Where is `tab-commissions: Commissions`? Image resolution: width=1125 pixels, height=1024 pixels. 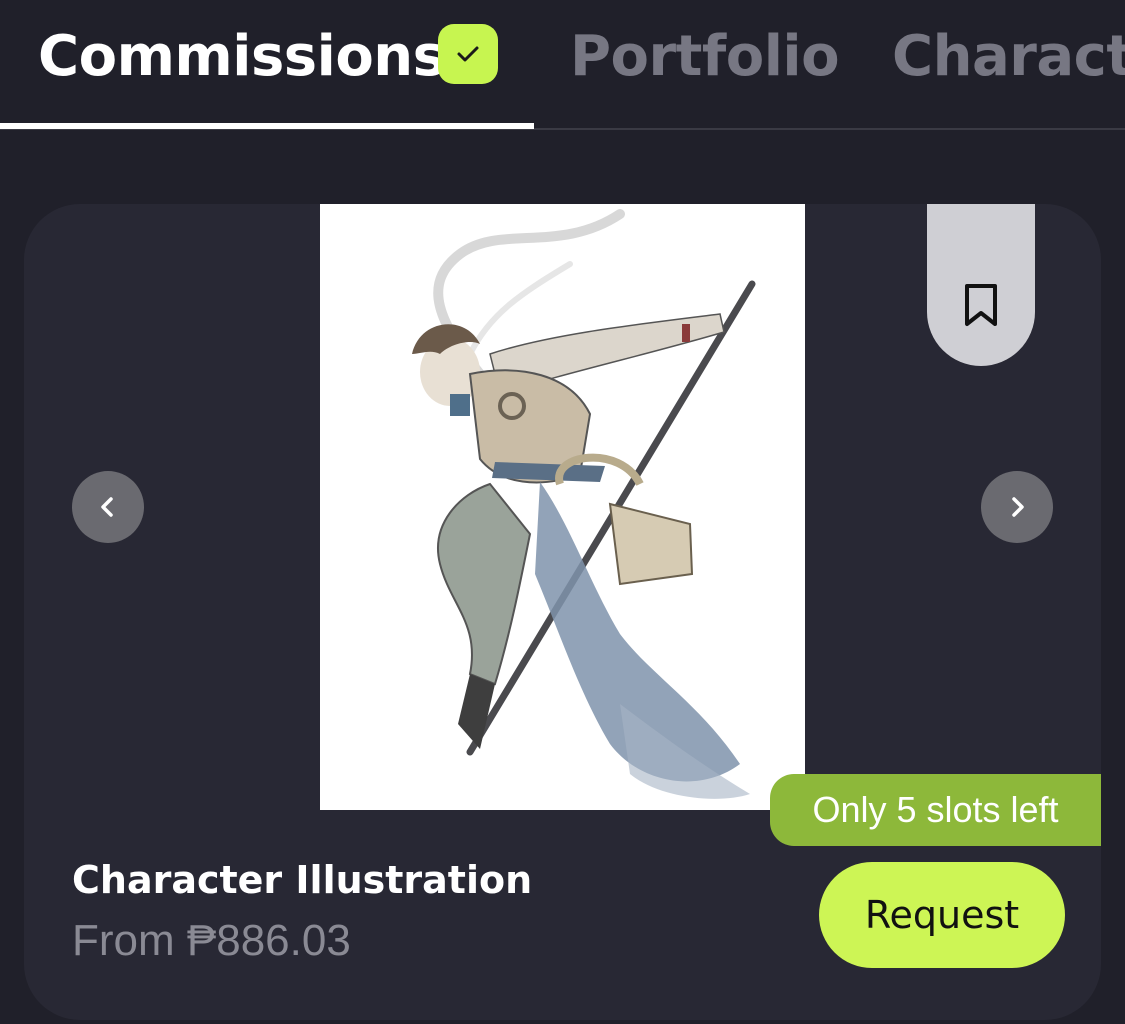 tab-commissions: Commissions is located at coordinates (242, 57).